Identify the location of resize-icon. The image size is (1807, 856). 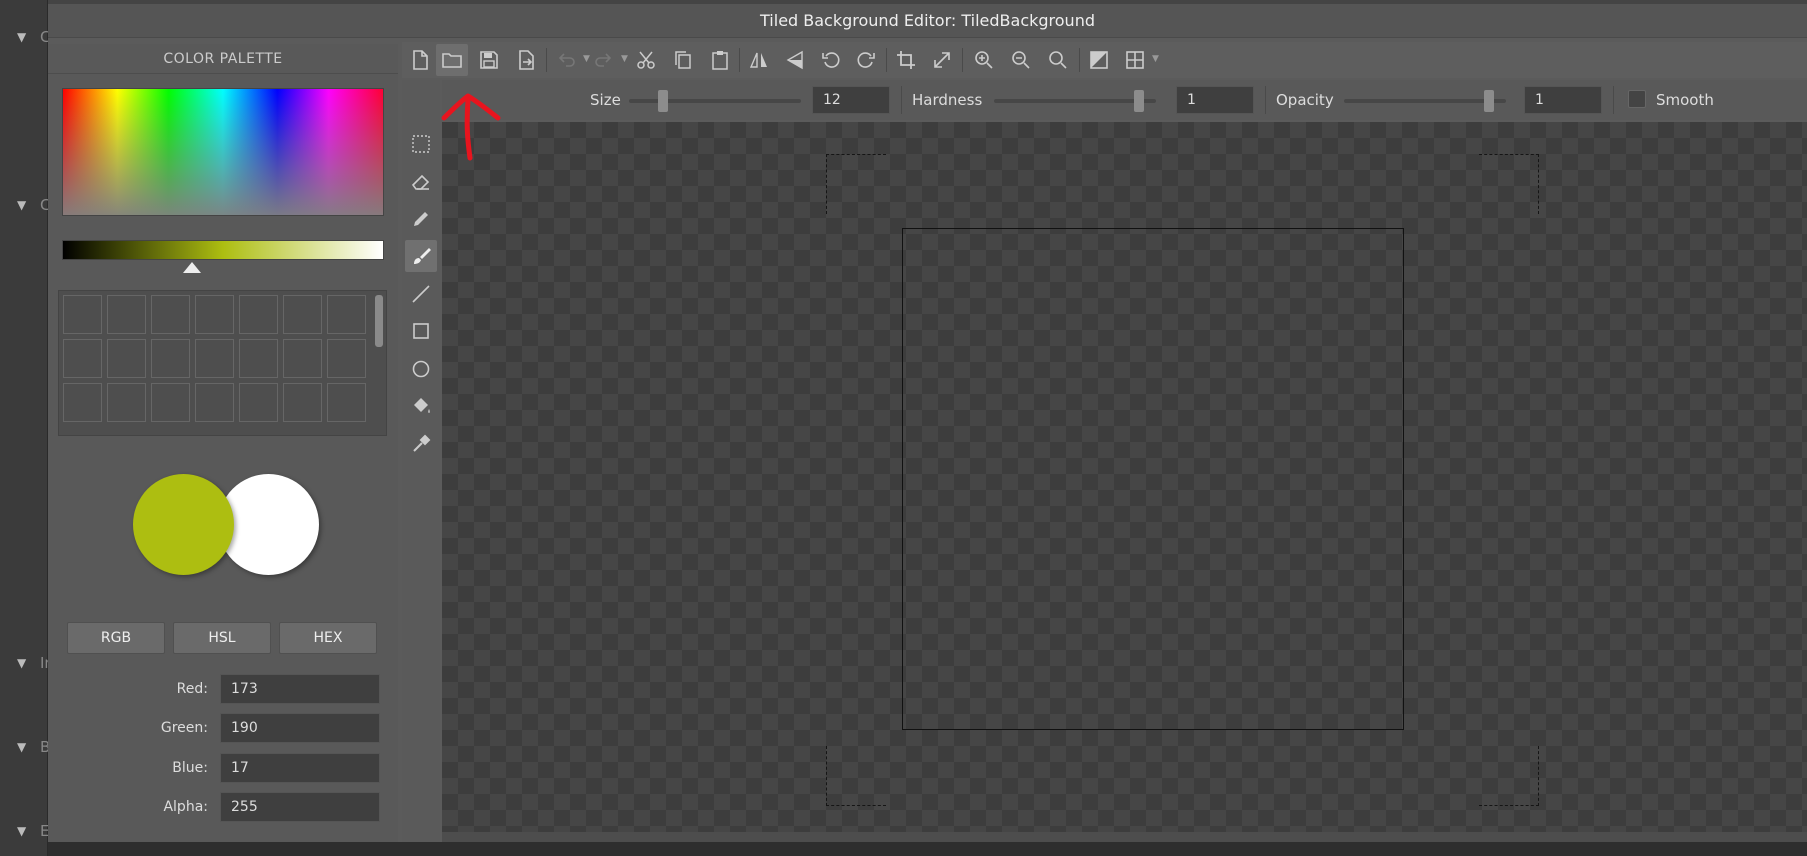
(942, 60).